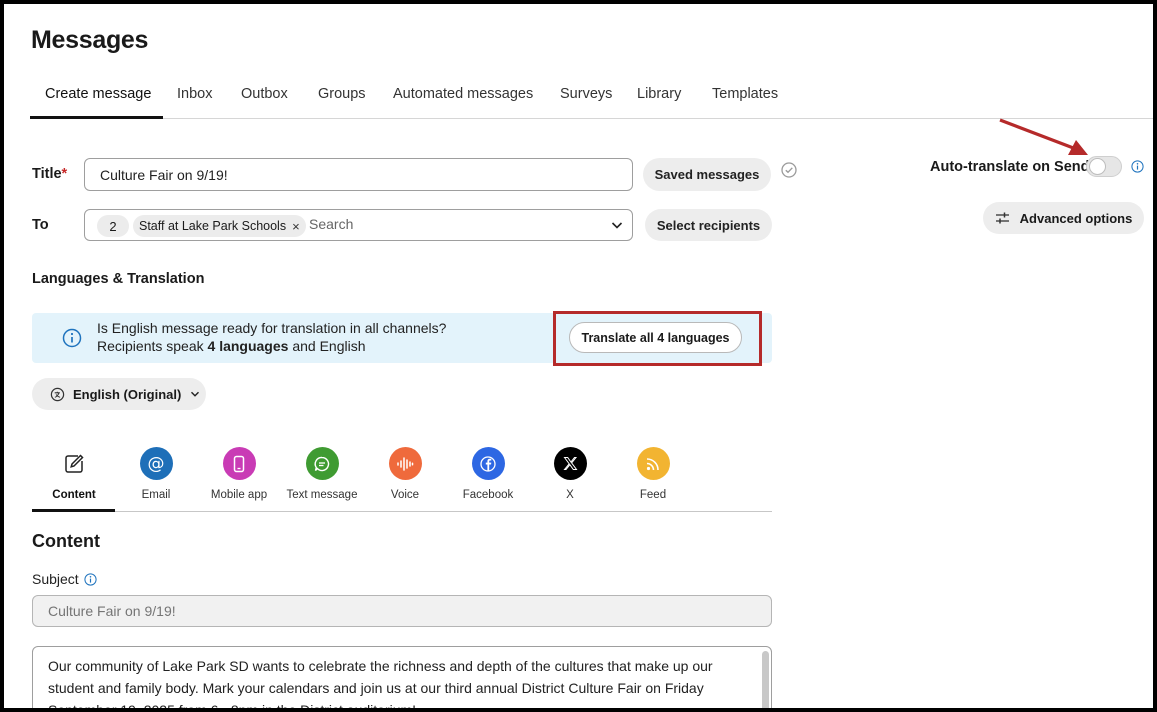  What do you see at coordinates (64, 174) in the screenshot?
I see `required-mark: *` at bounding box center [64, 174].